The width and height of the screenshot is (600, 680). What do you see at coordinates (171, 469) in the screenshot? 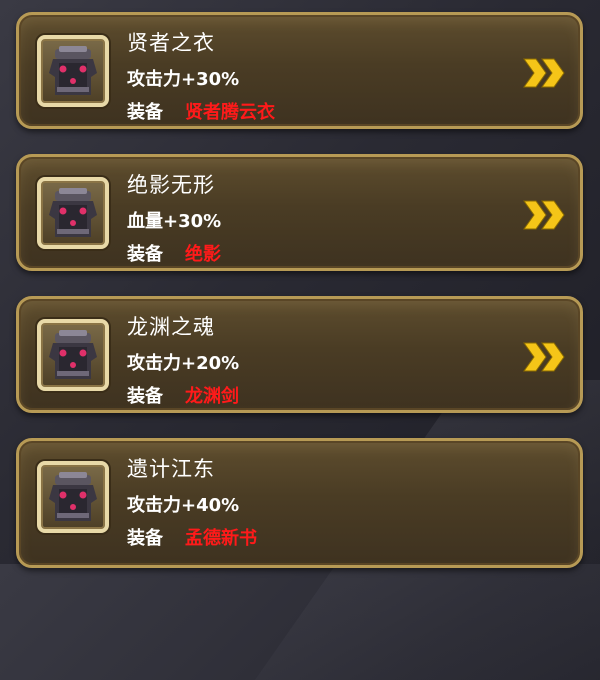
I see `set-title: 遗计江东` at bounding box center [171, 469].